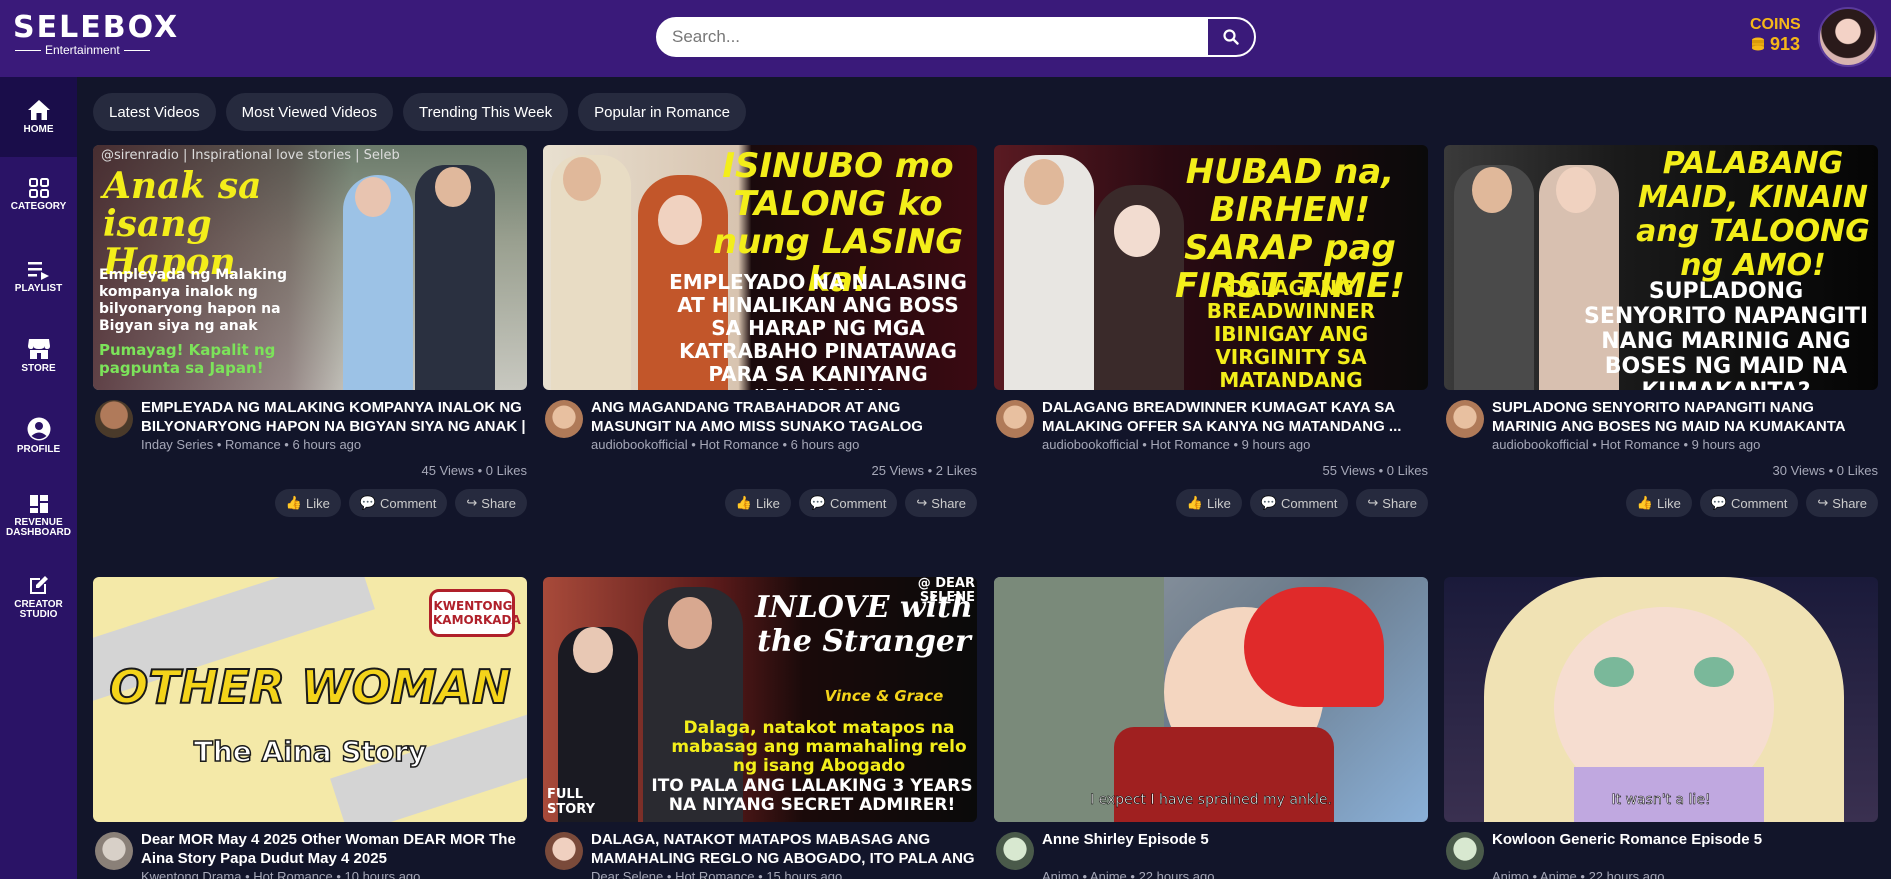 This screenshot has width=1891, height=879. What do you see at coordinates (382, 874) in the screenshot?
I see `video-time: 10 hours ago` at bounding box center [382, 874].